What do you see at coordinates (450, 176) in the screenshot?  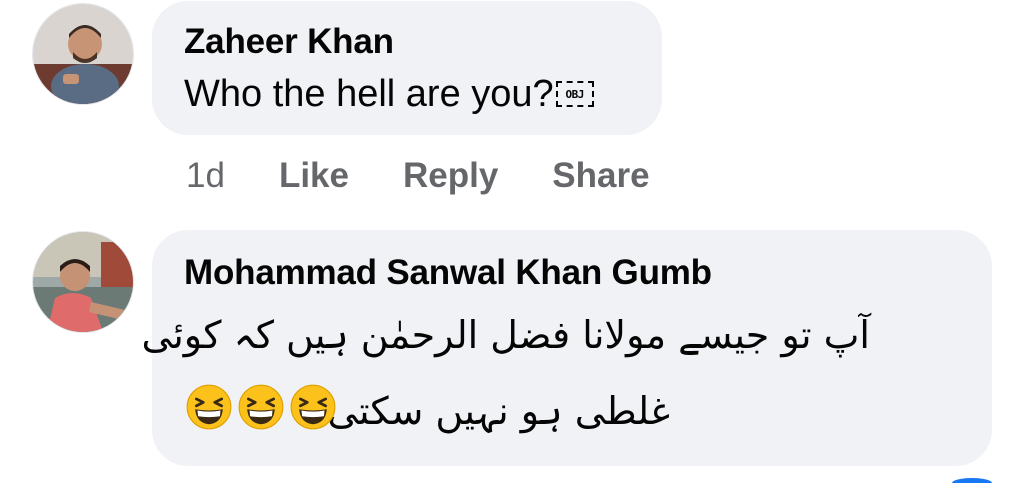 I see `reply-button: Reply` at bounding box center [450, 176].